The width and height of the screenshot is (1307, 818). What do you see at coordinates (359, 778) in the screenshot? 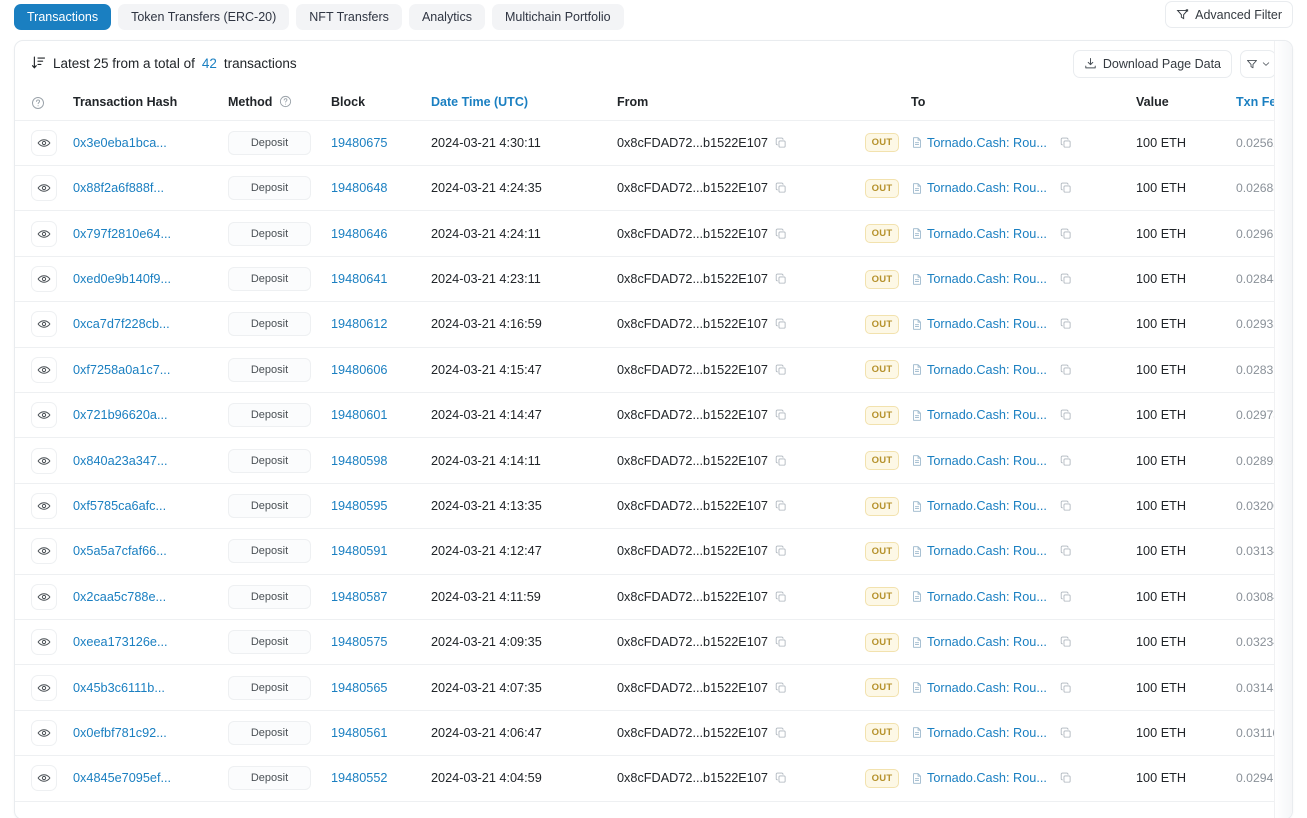
I see `block-link: 19480552` at bounding box center [359, 778].